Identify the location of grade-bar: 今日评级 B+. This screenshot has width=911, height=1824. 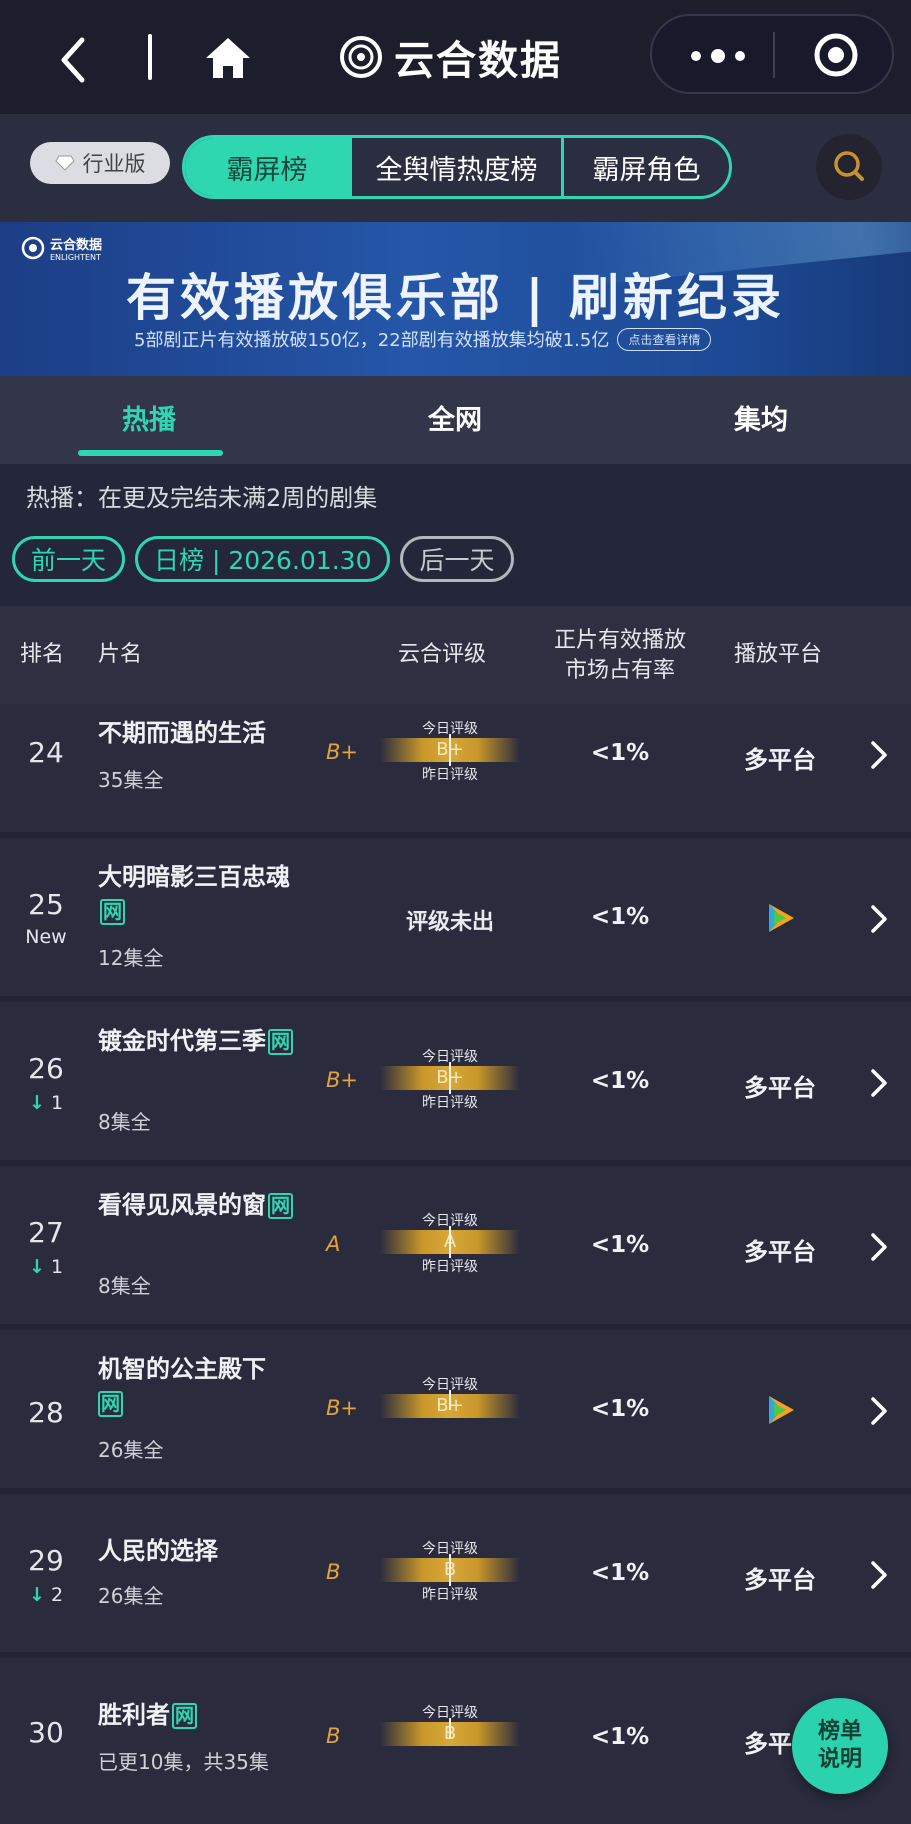
(450, 1405).